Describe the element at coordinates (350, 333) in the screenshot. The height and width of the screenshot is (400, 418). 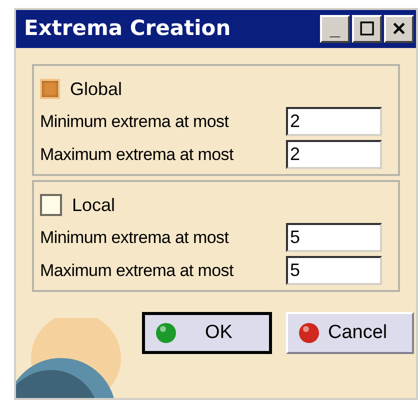
I see `cancel-button: Cancel` at that location.